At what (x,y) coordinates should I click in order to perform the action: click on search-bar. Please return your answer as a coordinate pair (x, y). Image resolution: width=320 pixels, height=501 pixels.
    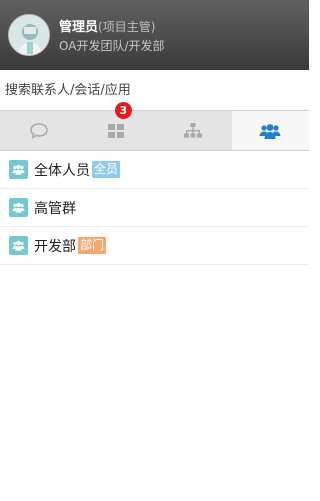
    Looking at the image, I should click on (154, 90).